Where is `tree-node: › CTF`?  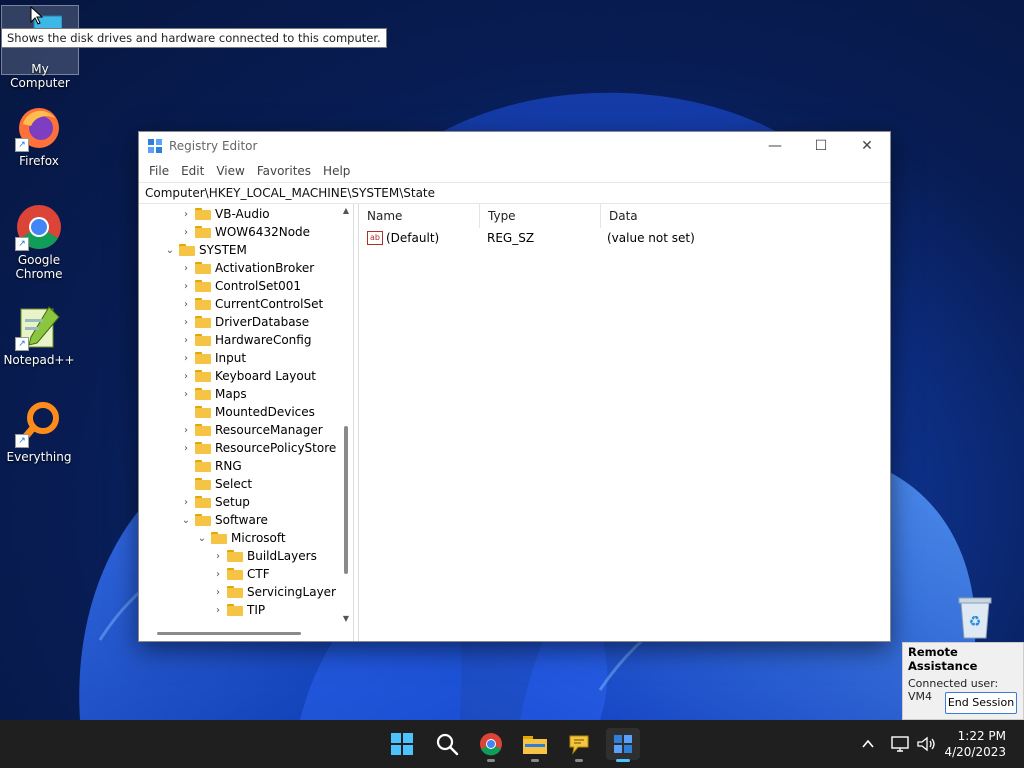 tree-node: › CTF is located at coordinates (240, 574).